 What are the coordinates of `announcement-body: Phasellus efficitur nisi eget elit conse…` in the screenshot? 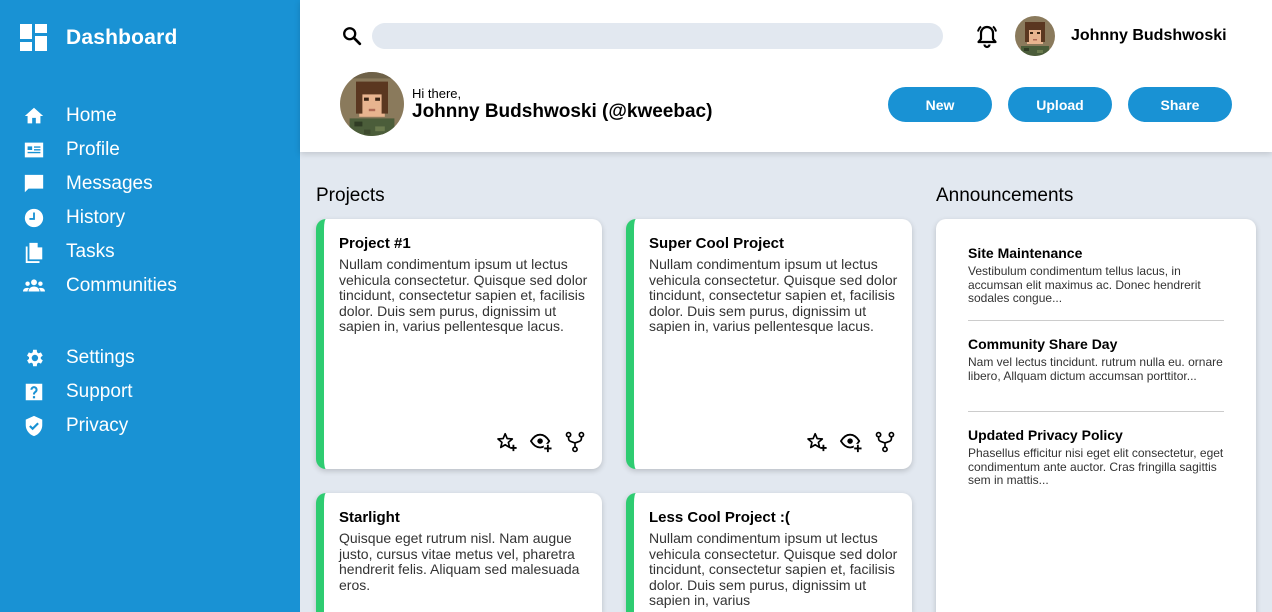 It's located at (1096, 466).